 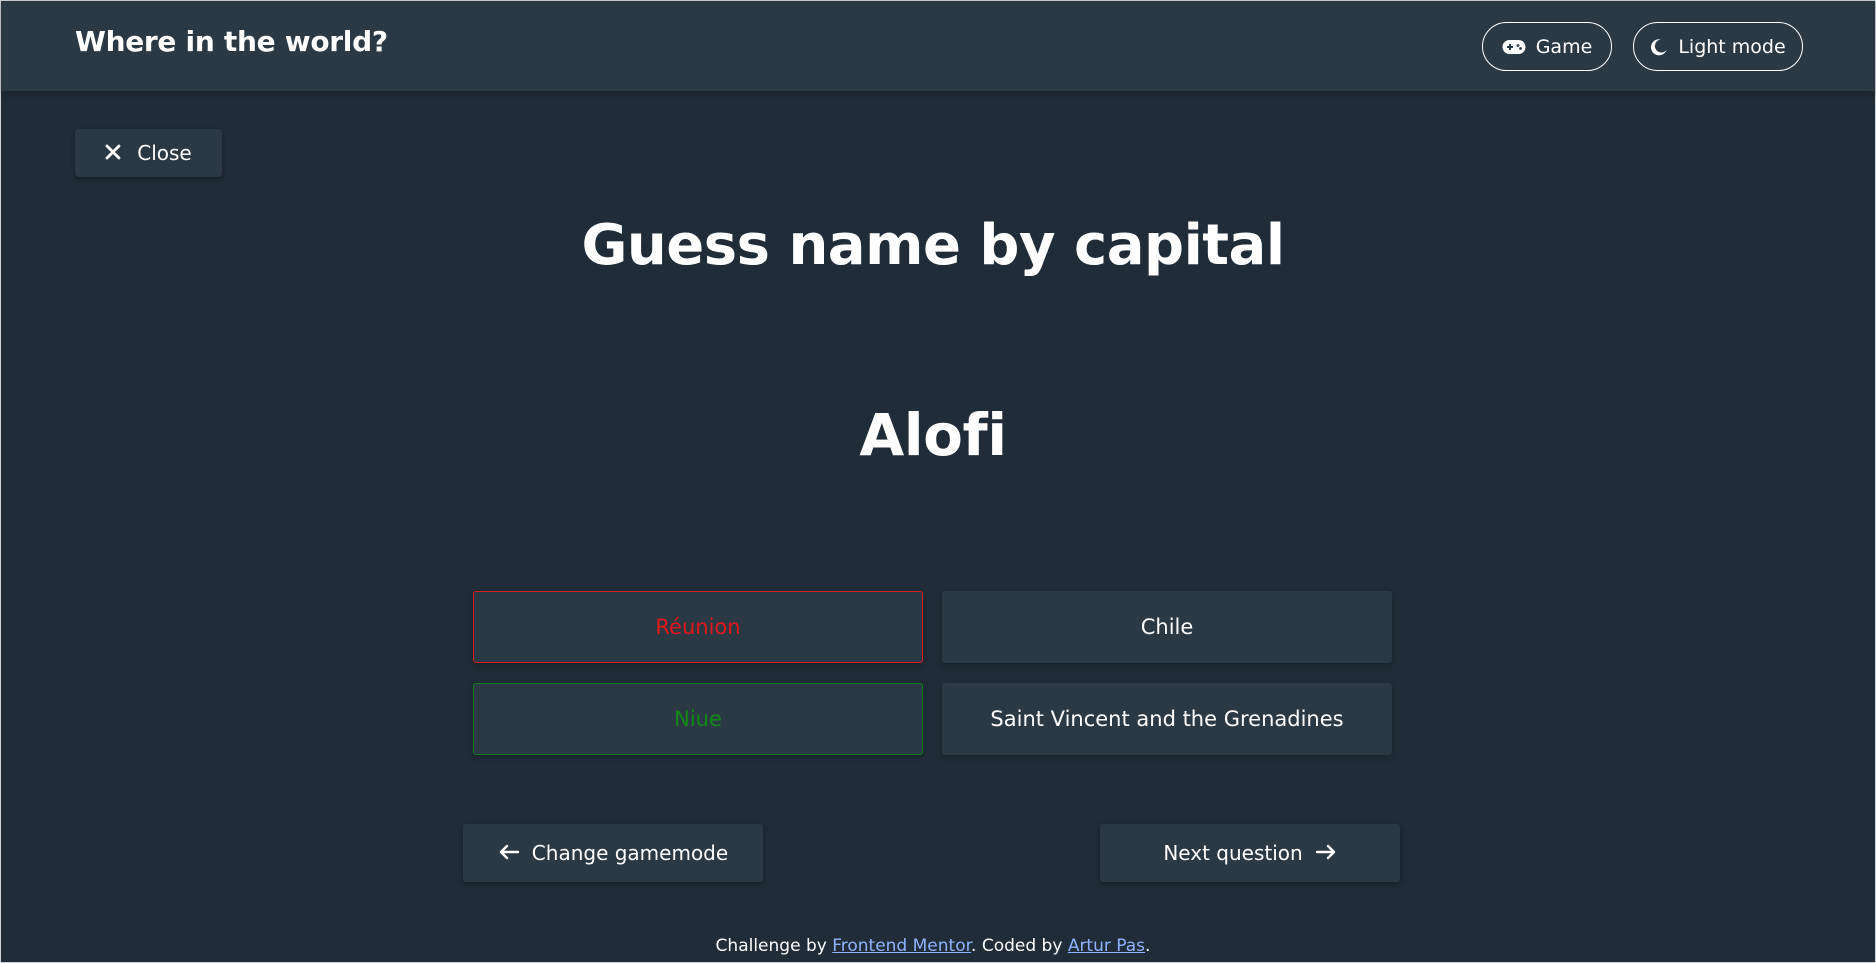 I want to click on app-title: Where in the world?, so click(x=231, y=41).